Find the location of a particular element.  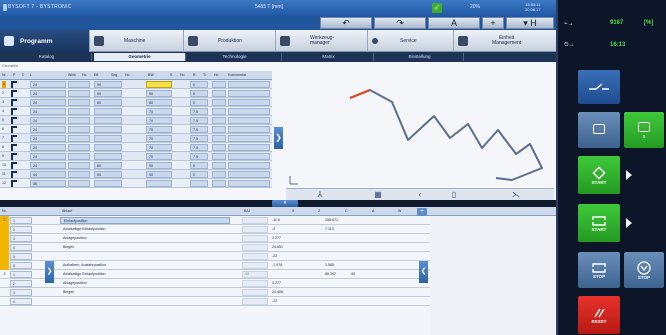

redo-button: ↷ is located at coordinates (400, 23).